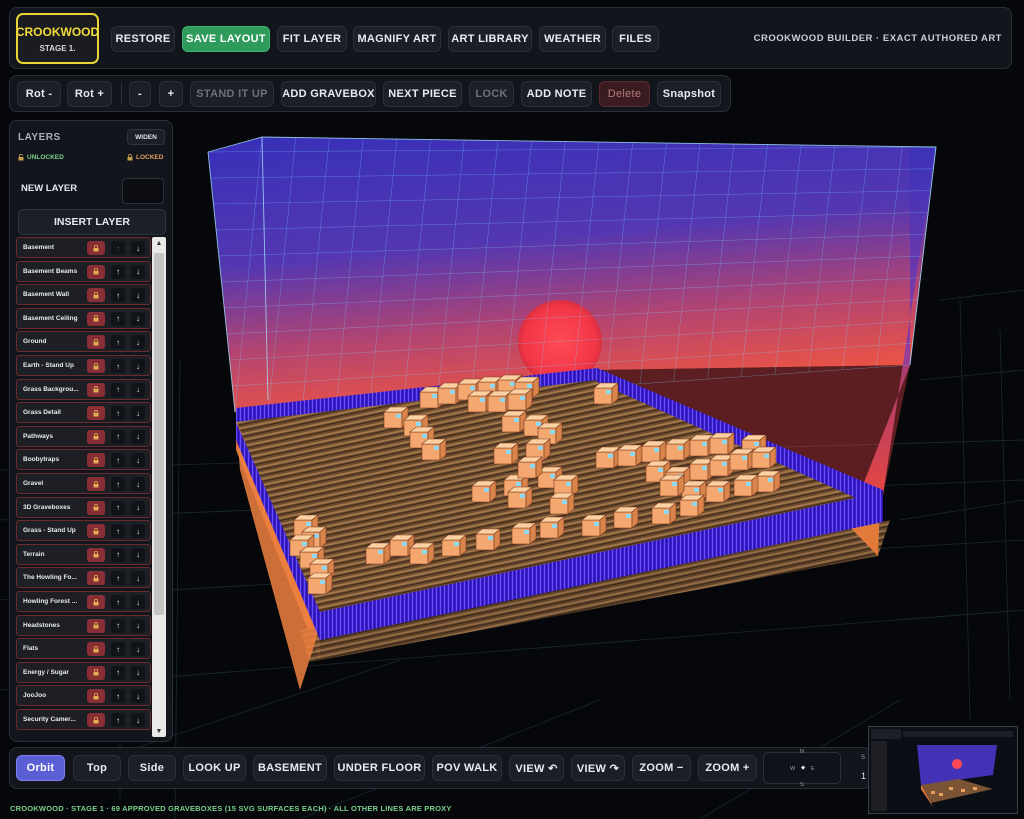  What do you see at coordinates (328, 94) in the screenshot?
I see `add-gravebox-button: ADD GRAVEBOX` at bounding box center [328, 94].